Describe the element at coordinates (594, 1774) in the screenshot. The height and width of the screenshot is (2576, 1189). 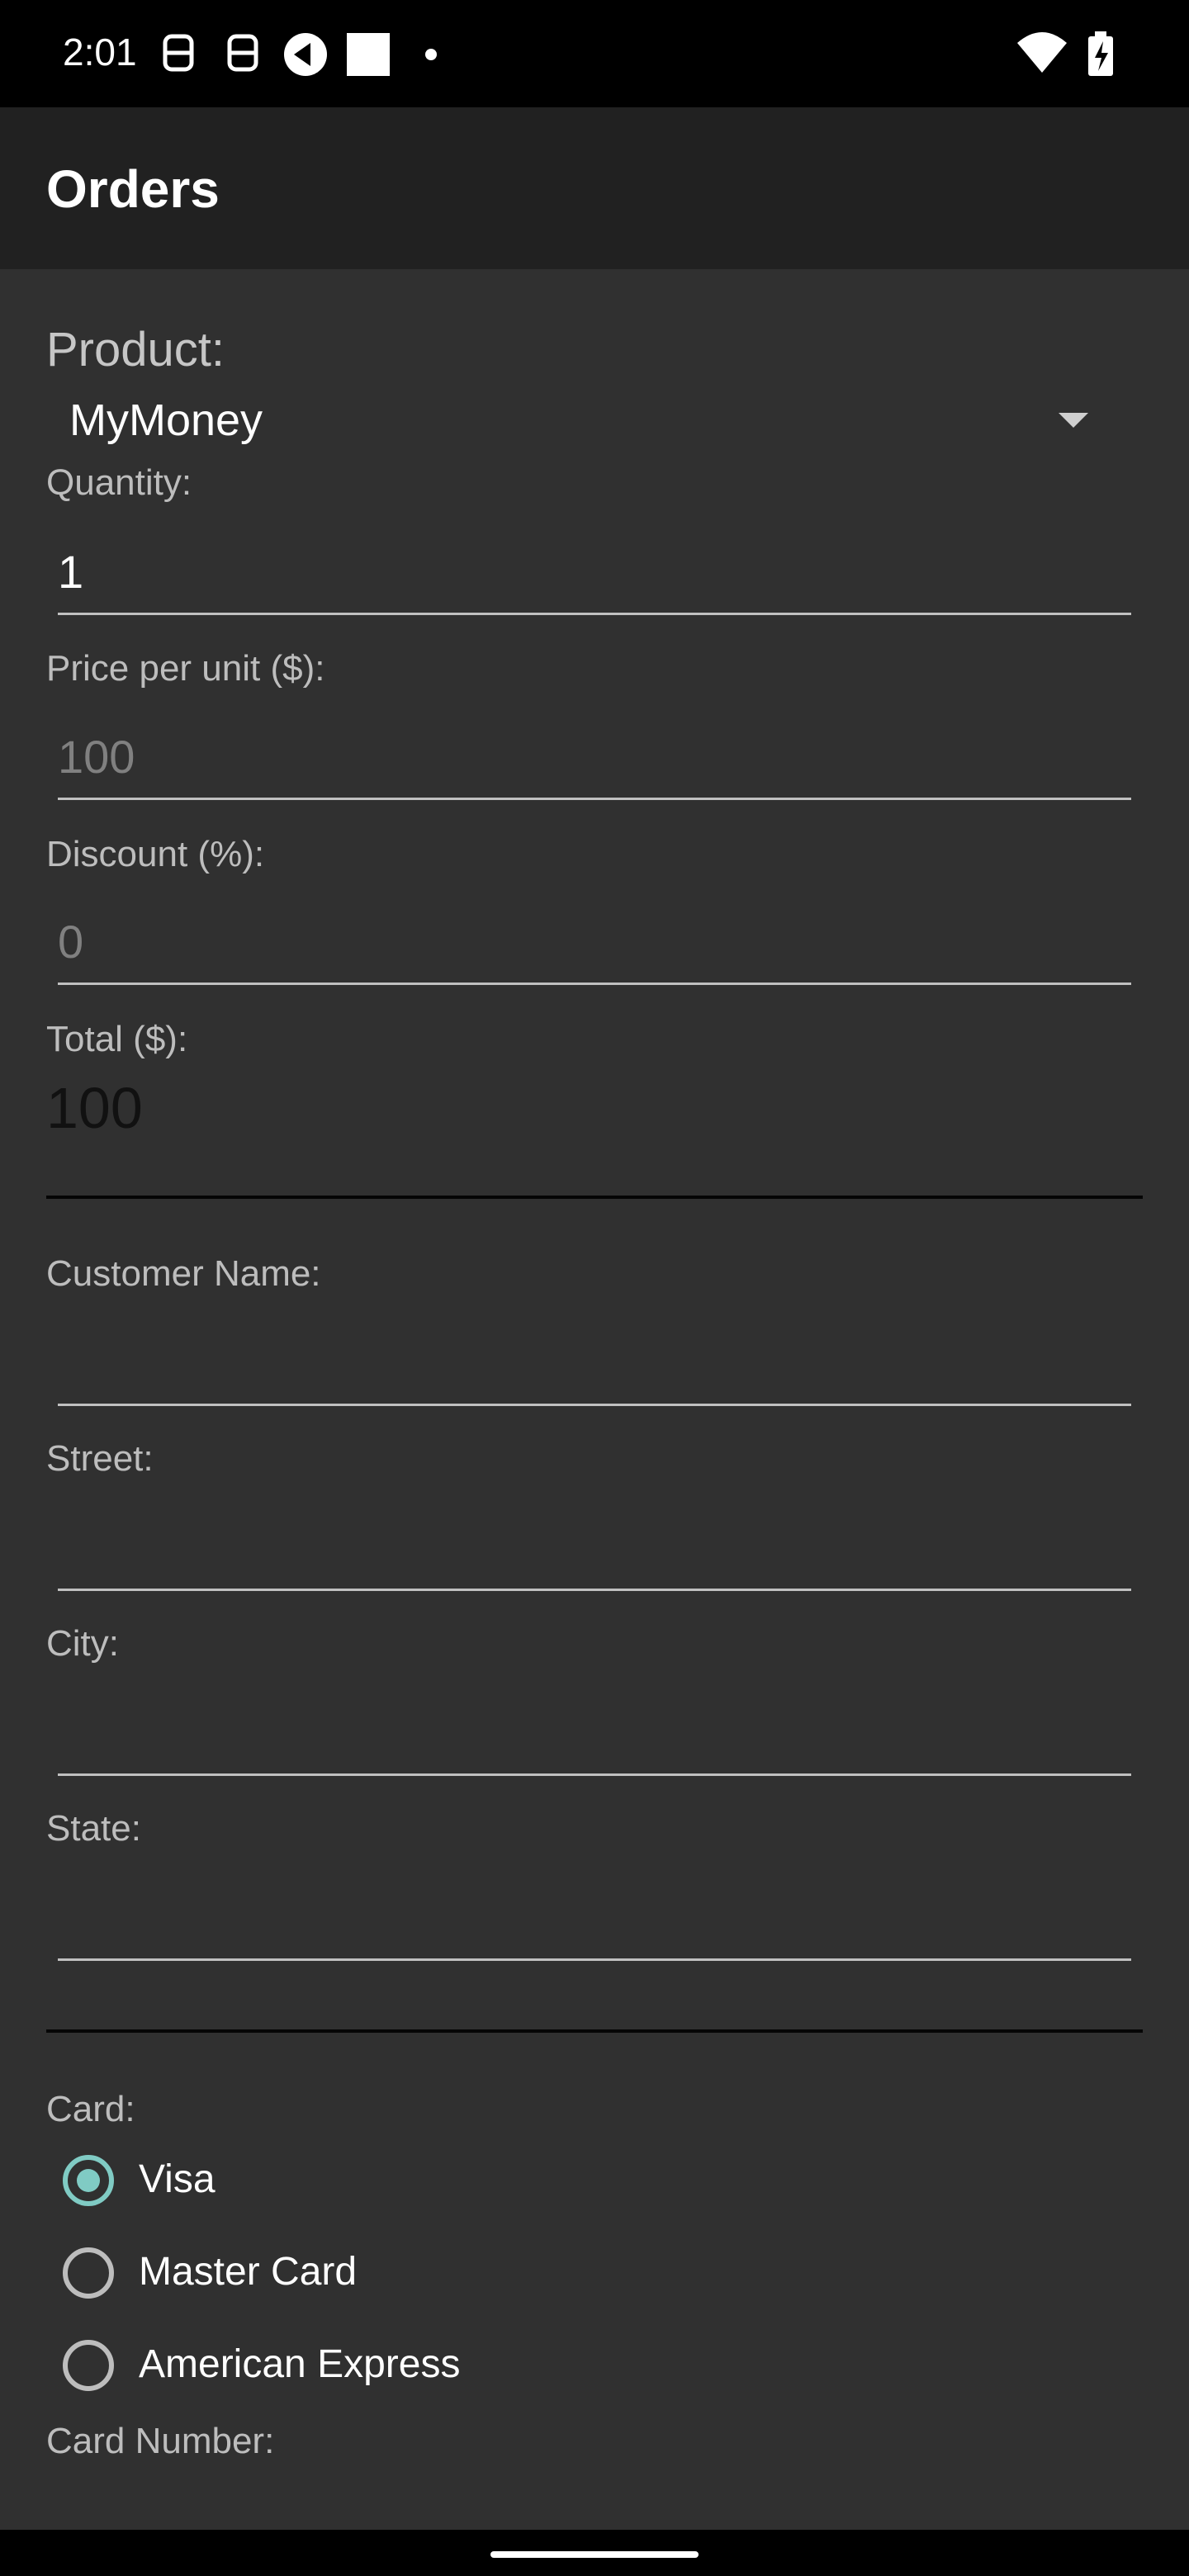
I see `city-underline` at that location.